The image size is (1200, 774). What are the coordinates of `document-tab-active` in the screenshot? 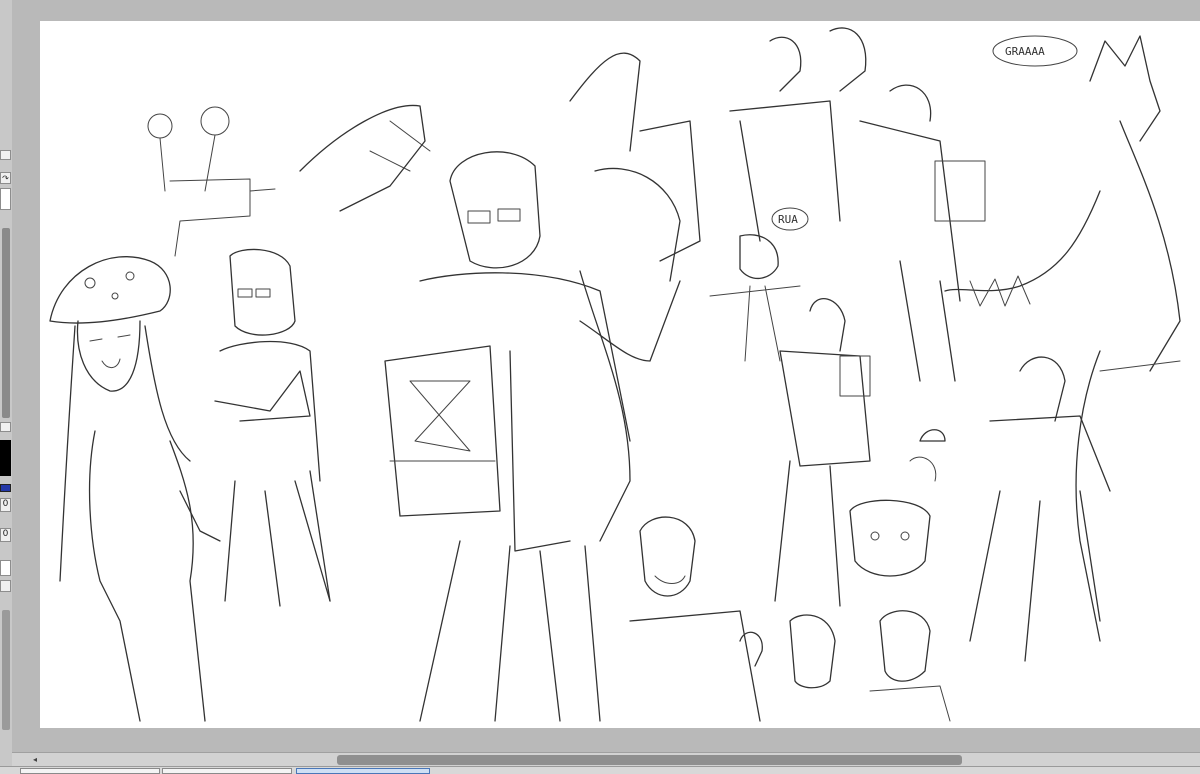 It's located at (363, 771).